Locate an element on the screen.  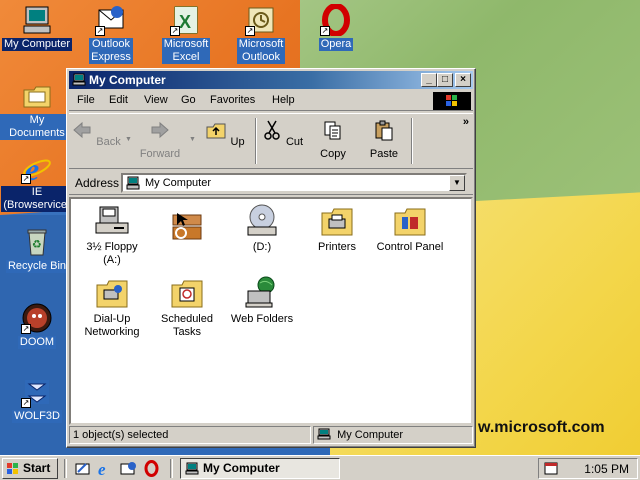
item-web-folders: Web Folders is located at coordinates (262, 300).